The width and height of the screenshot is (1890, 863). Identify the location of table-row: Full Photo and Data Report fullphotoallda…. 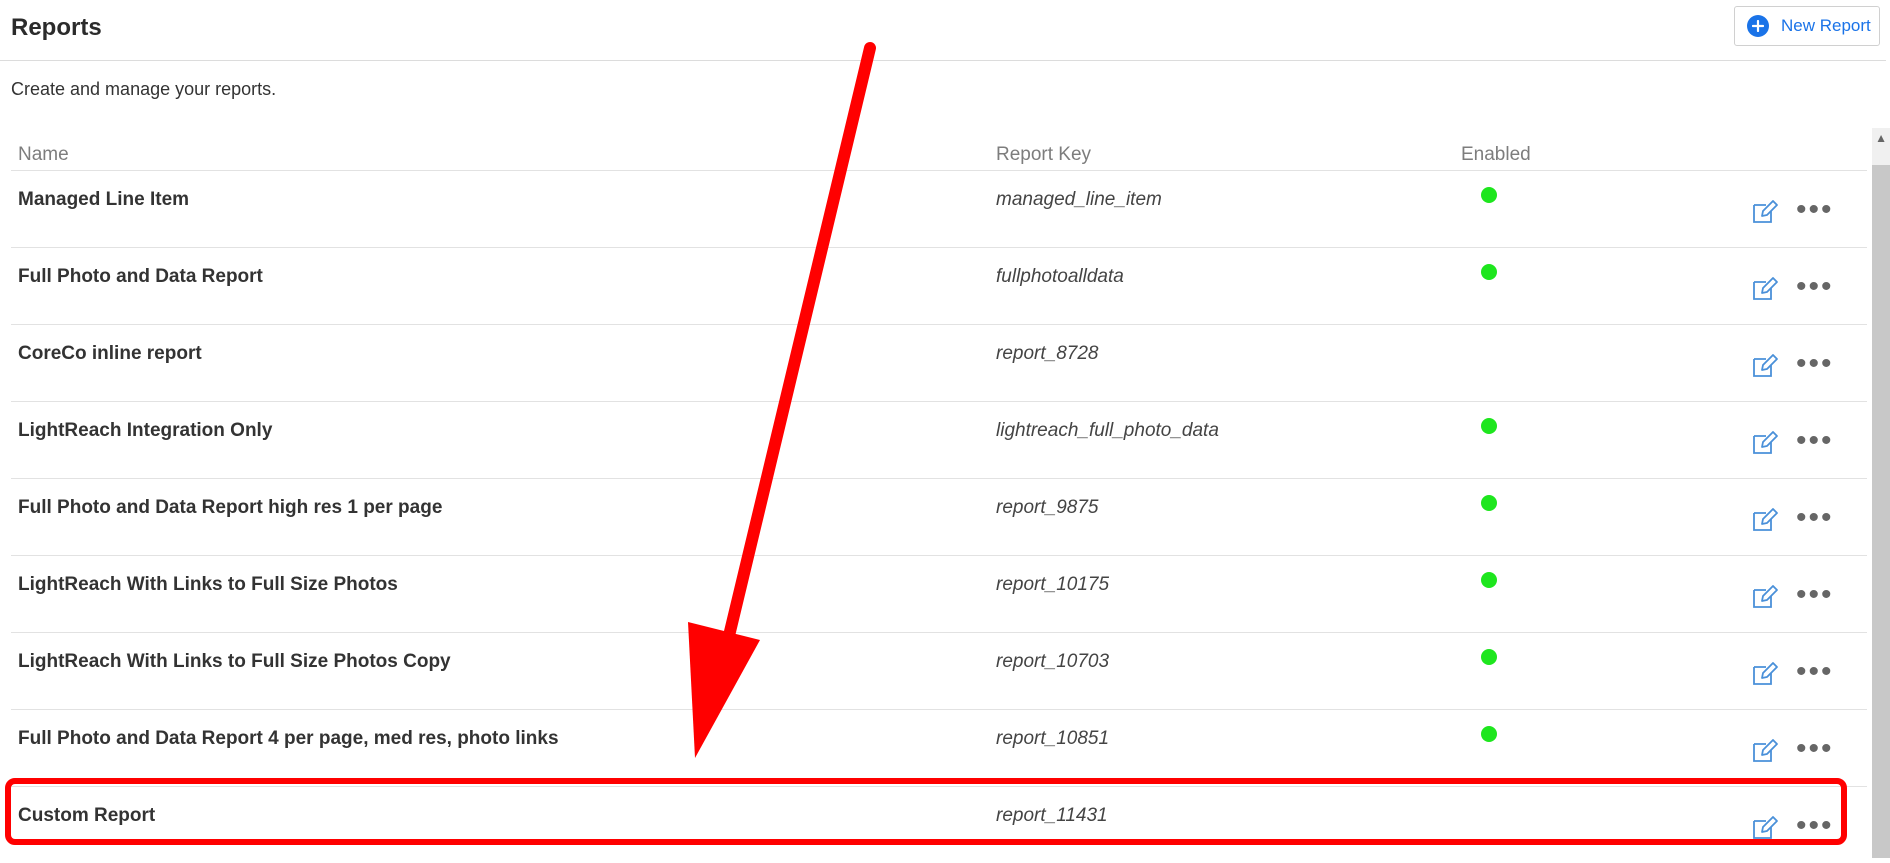
(939, 286).